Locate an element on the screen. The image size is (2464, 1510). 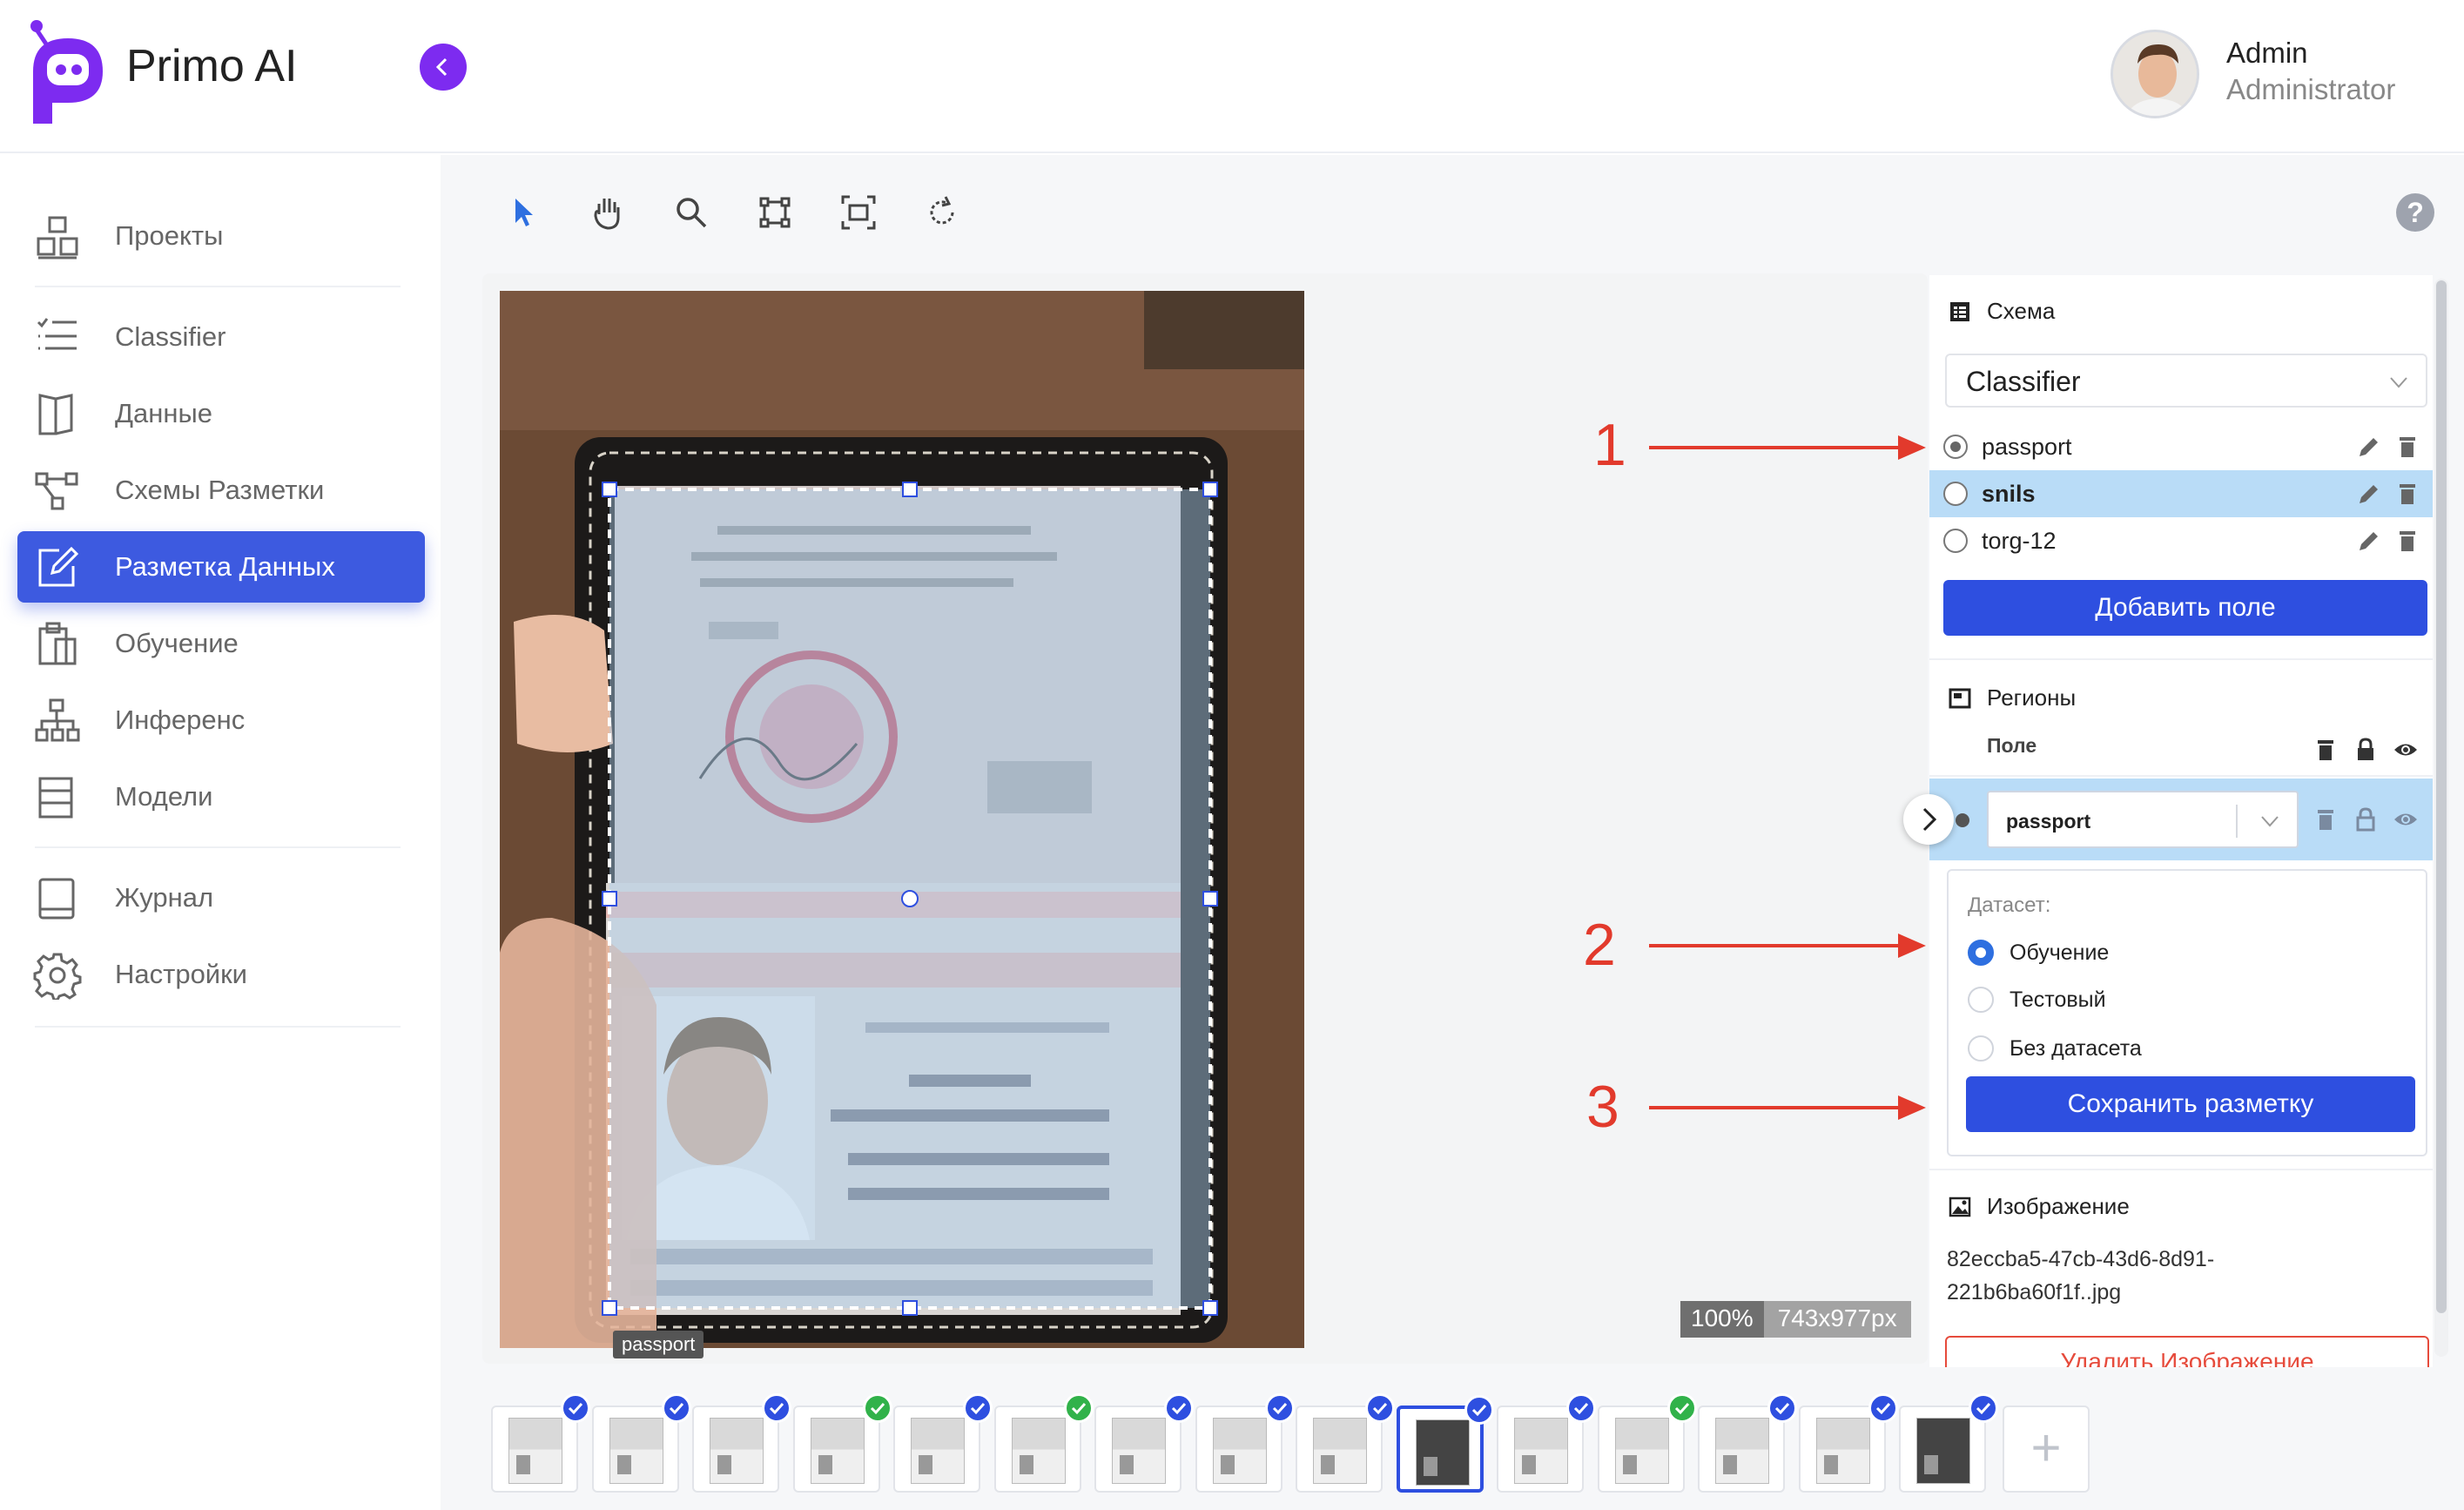
schema-field-row: torg-12 is located at coordinates (2181, 540).